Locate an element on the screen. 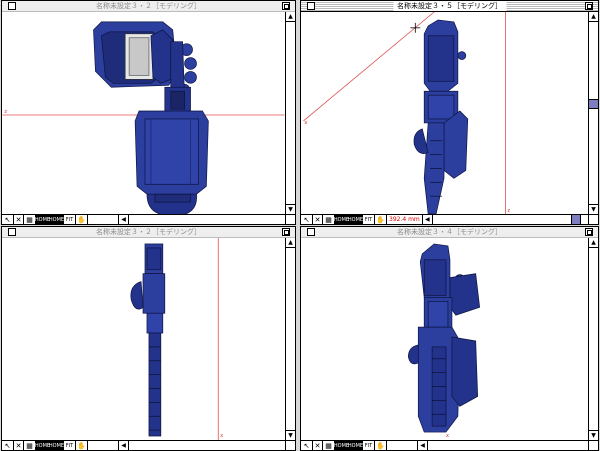 The height and width of the screenshot is (451, 600). axis-label: z is located at coordinates (5, 112).